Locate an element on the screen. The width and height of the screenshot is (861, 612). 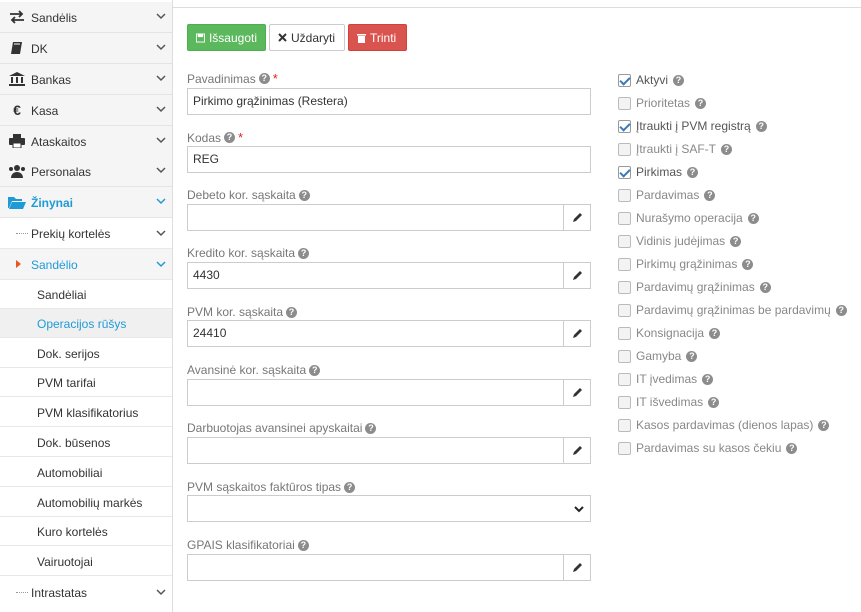
checkbox-row: Aktyvi? is located at coordinates (651, 80).